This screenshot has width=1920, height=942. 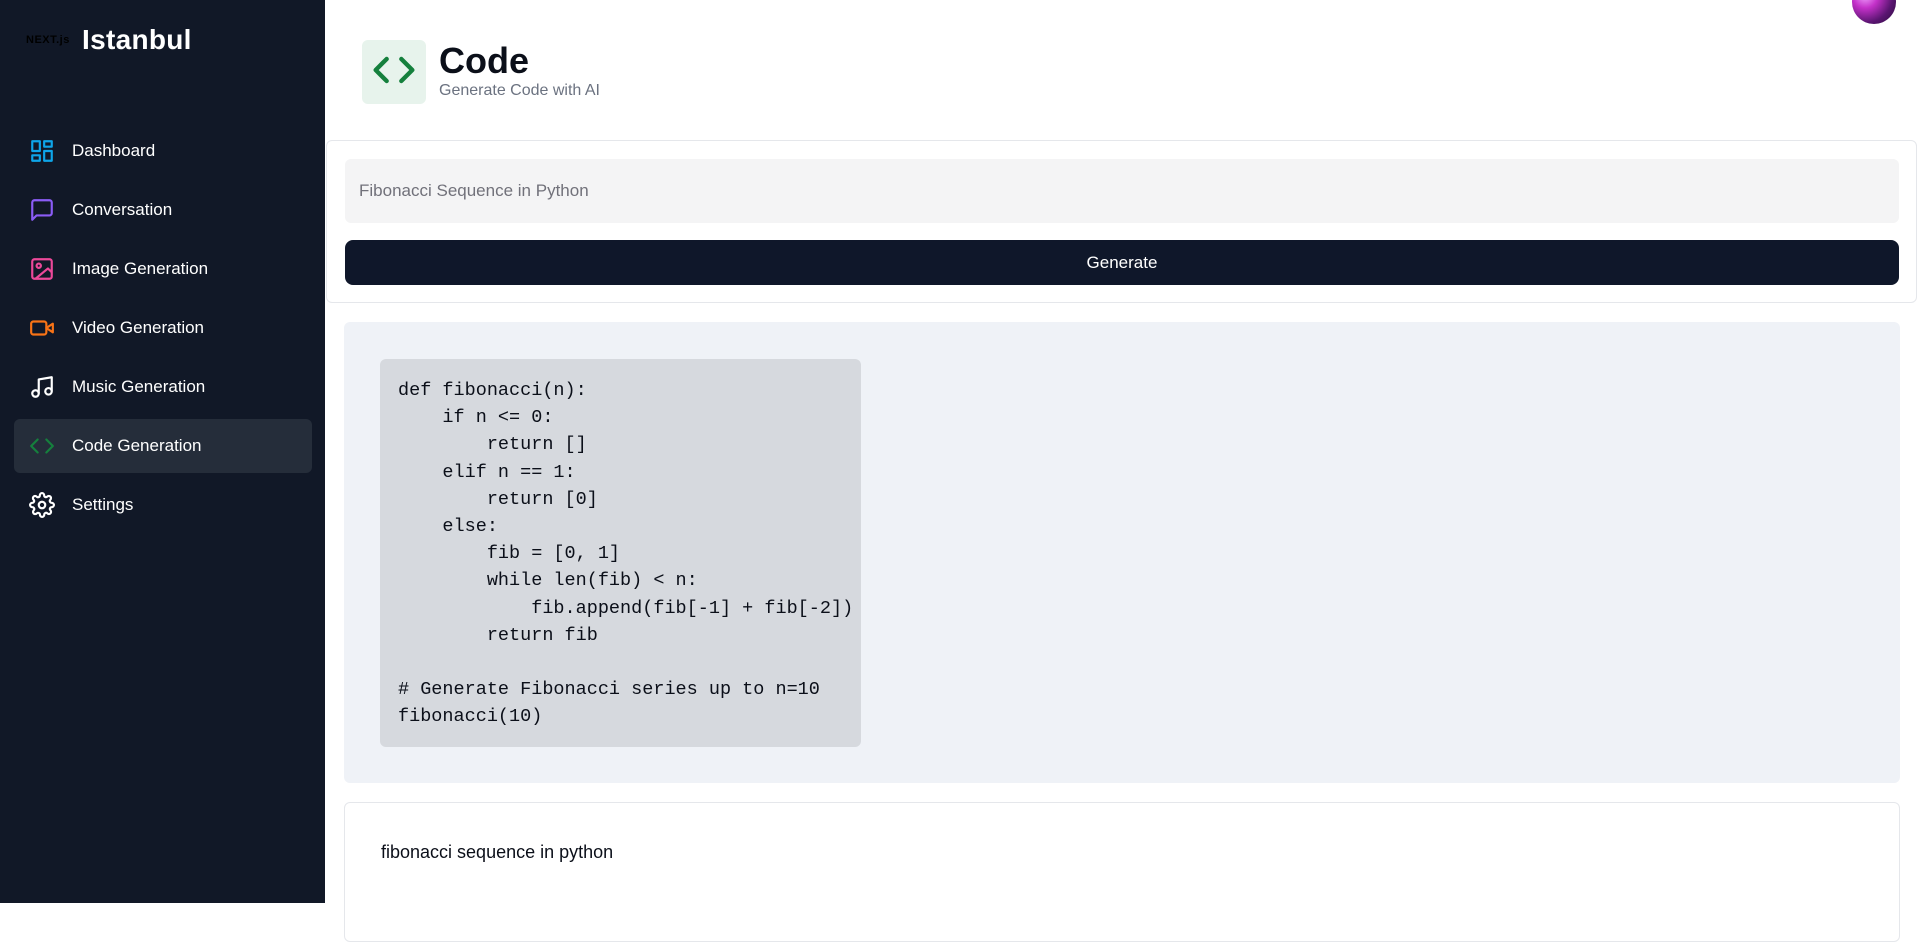 I want to click on page-header-icon-box, so click(x=394, y=72).